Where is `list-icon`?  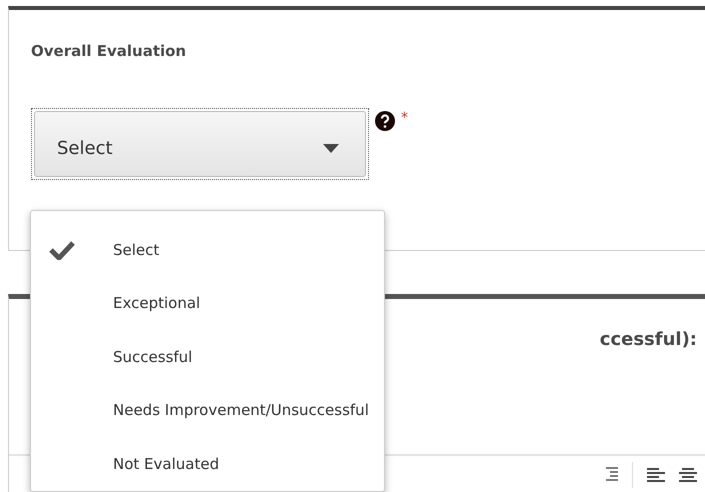
list-icon is located at coordinates (612, 475).